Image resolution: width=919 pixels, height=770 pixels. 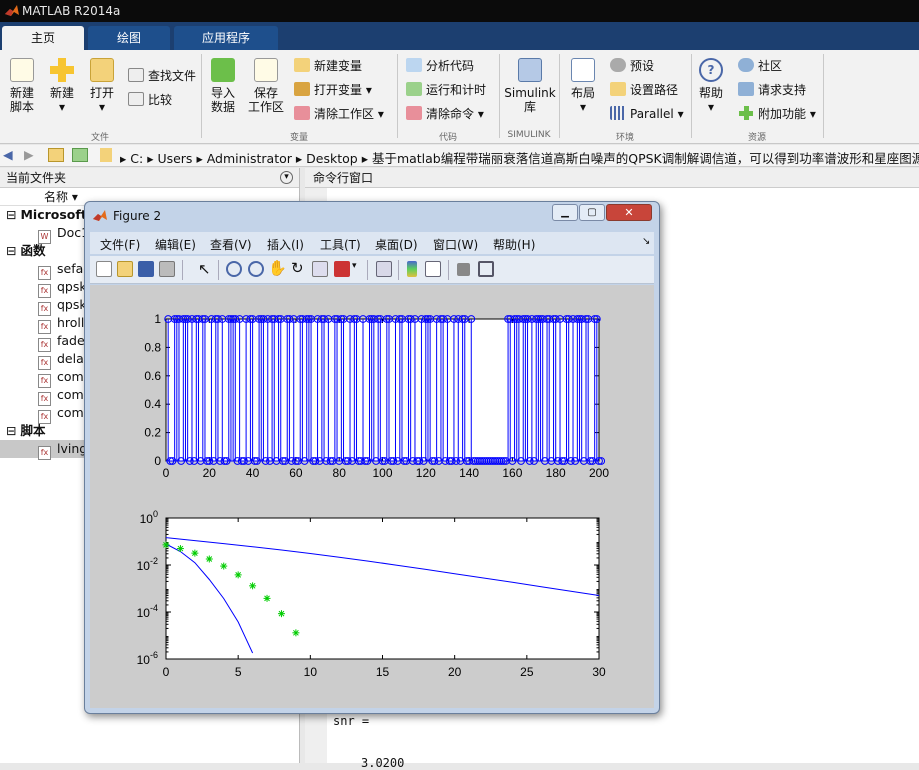 What do you see at coordinates (157, 319) in the screenshot?
I see `y-tick-label-top: 1` at bounding box center [157, 319].